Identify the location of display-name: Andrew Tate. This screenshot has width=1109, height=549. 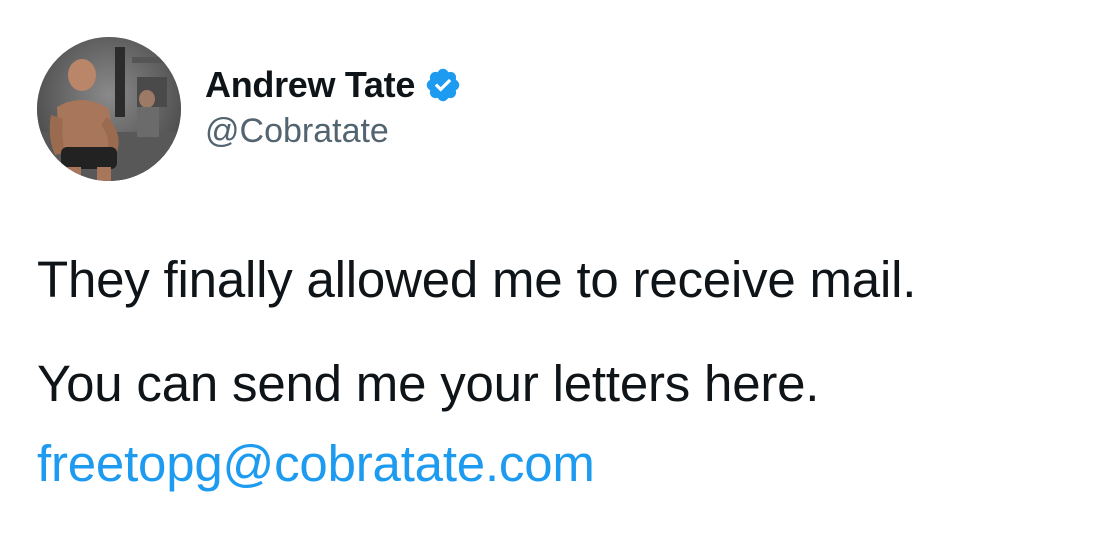
(310, 85).